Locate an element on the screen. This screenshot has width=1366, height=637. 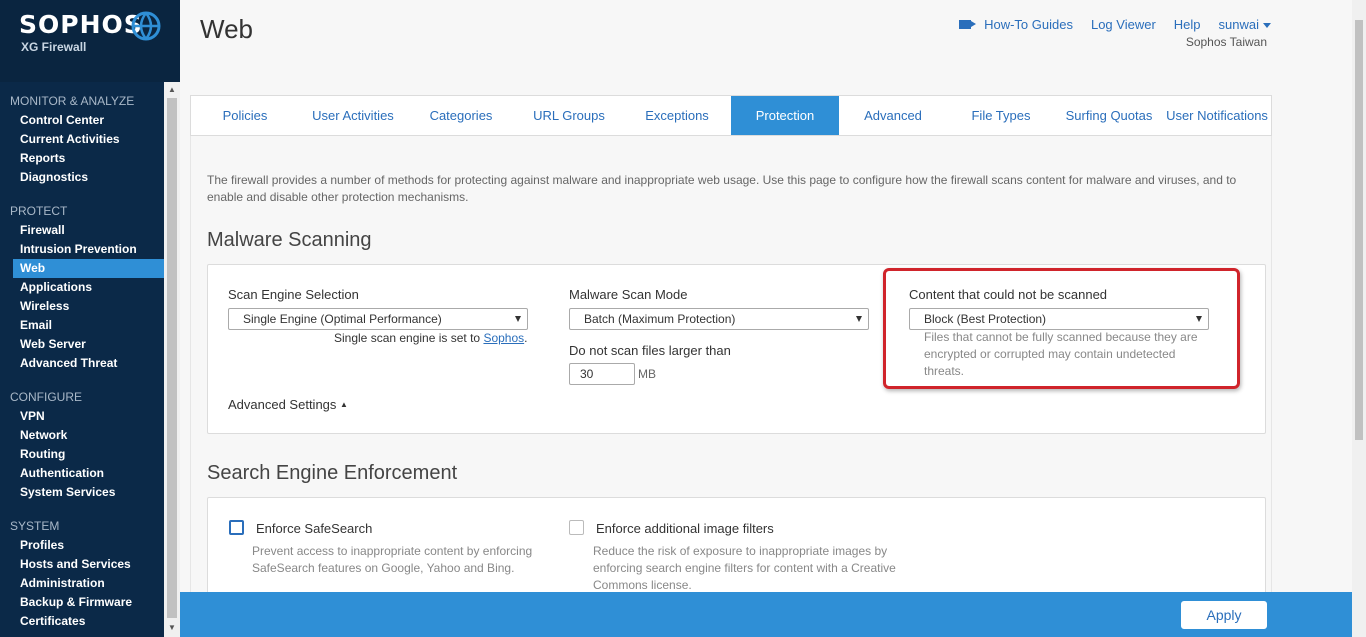
nav-item-backup-firmware: Backup & Firmware is located at coordinates (82, 602).